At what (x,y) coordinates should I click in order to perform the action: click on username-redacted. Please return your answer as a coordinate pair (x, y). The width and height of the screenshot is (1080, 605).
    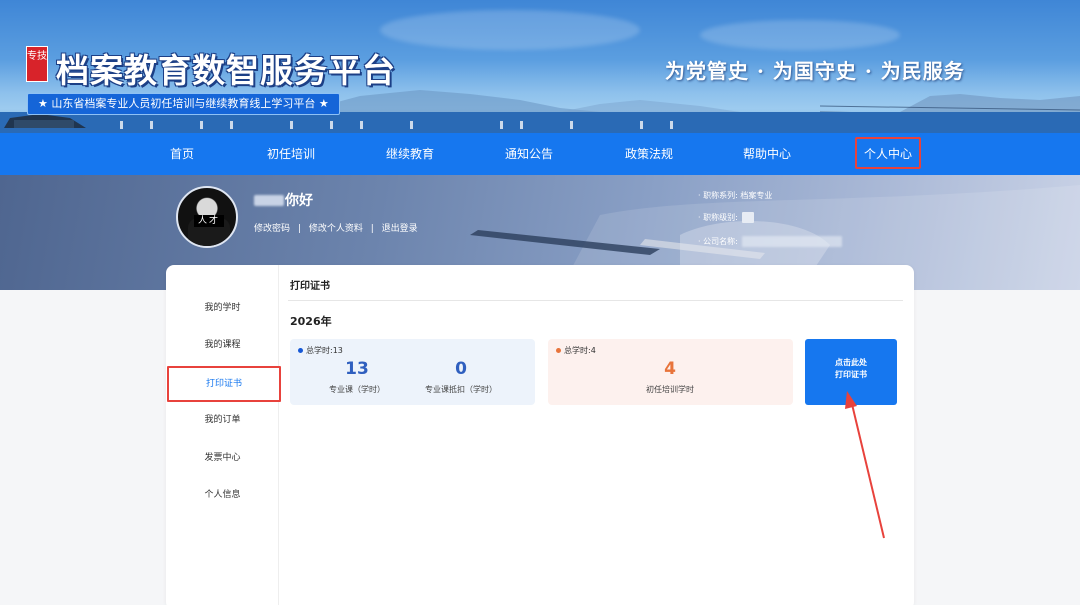
    Looking at the image, I should click on (269, 200).